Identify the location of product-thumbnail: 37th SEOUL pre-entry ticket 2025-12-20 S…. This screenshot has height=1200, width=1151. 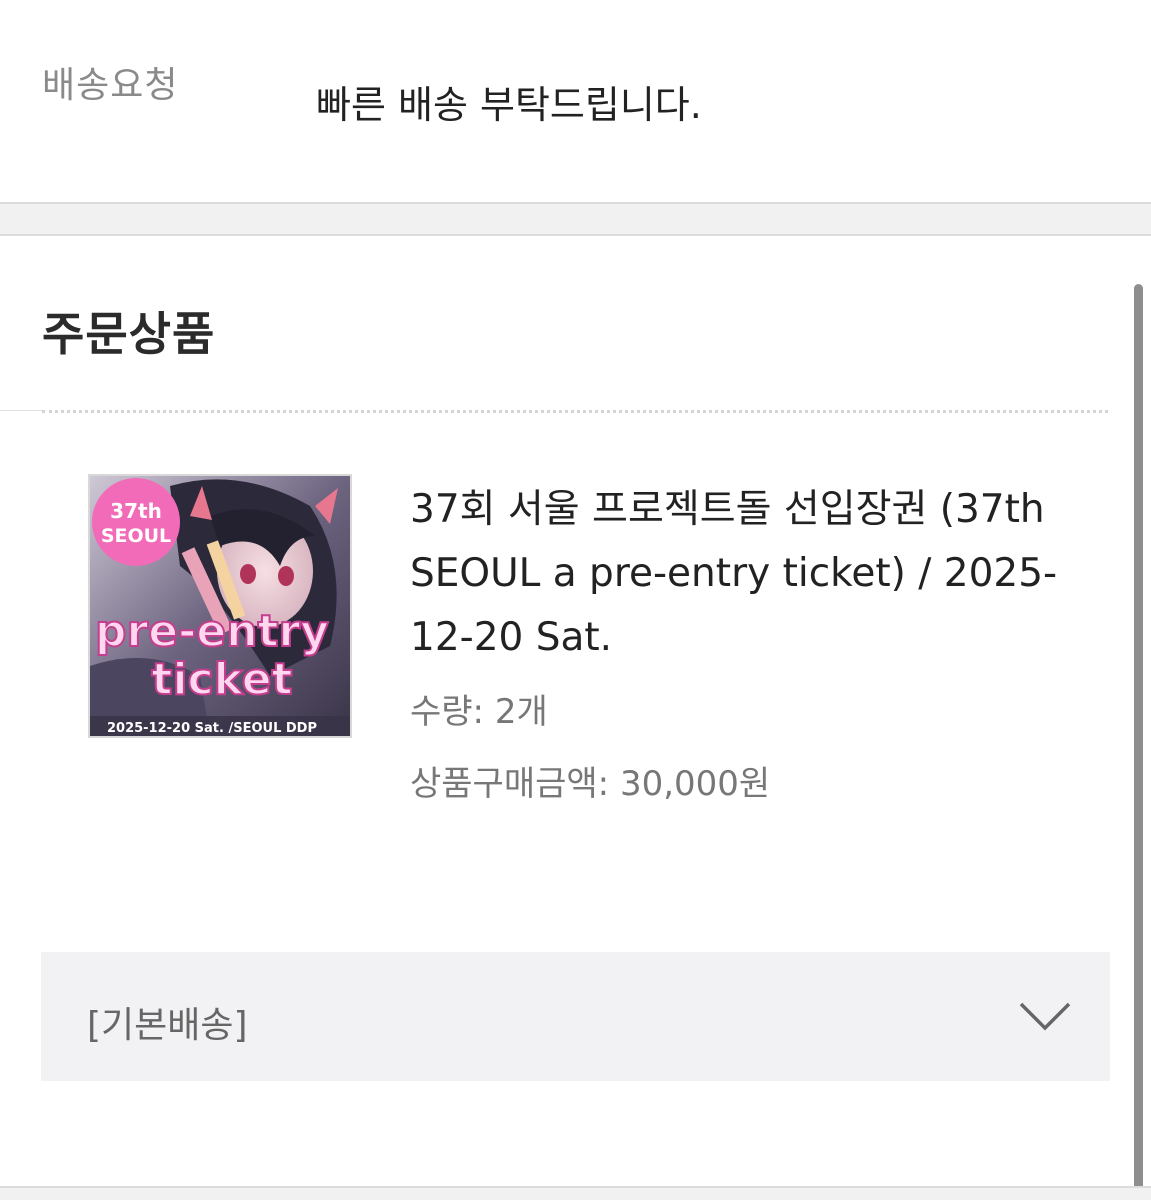
(220, 606).